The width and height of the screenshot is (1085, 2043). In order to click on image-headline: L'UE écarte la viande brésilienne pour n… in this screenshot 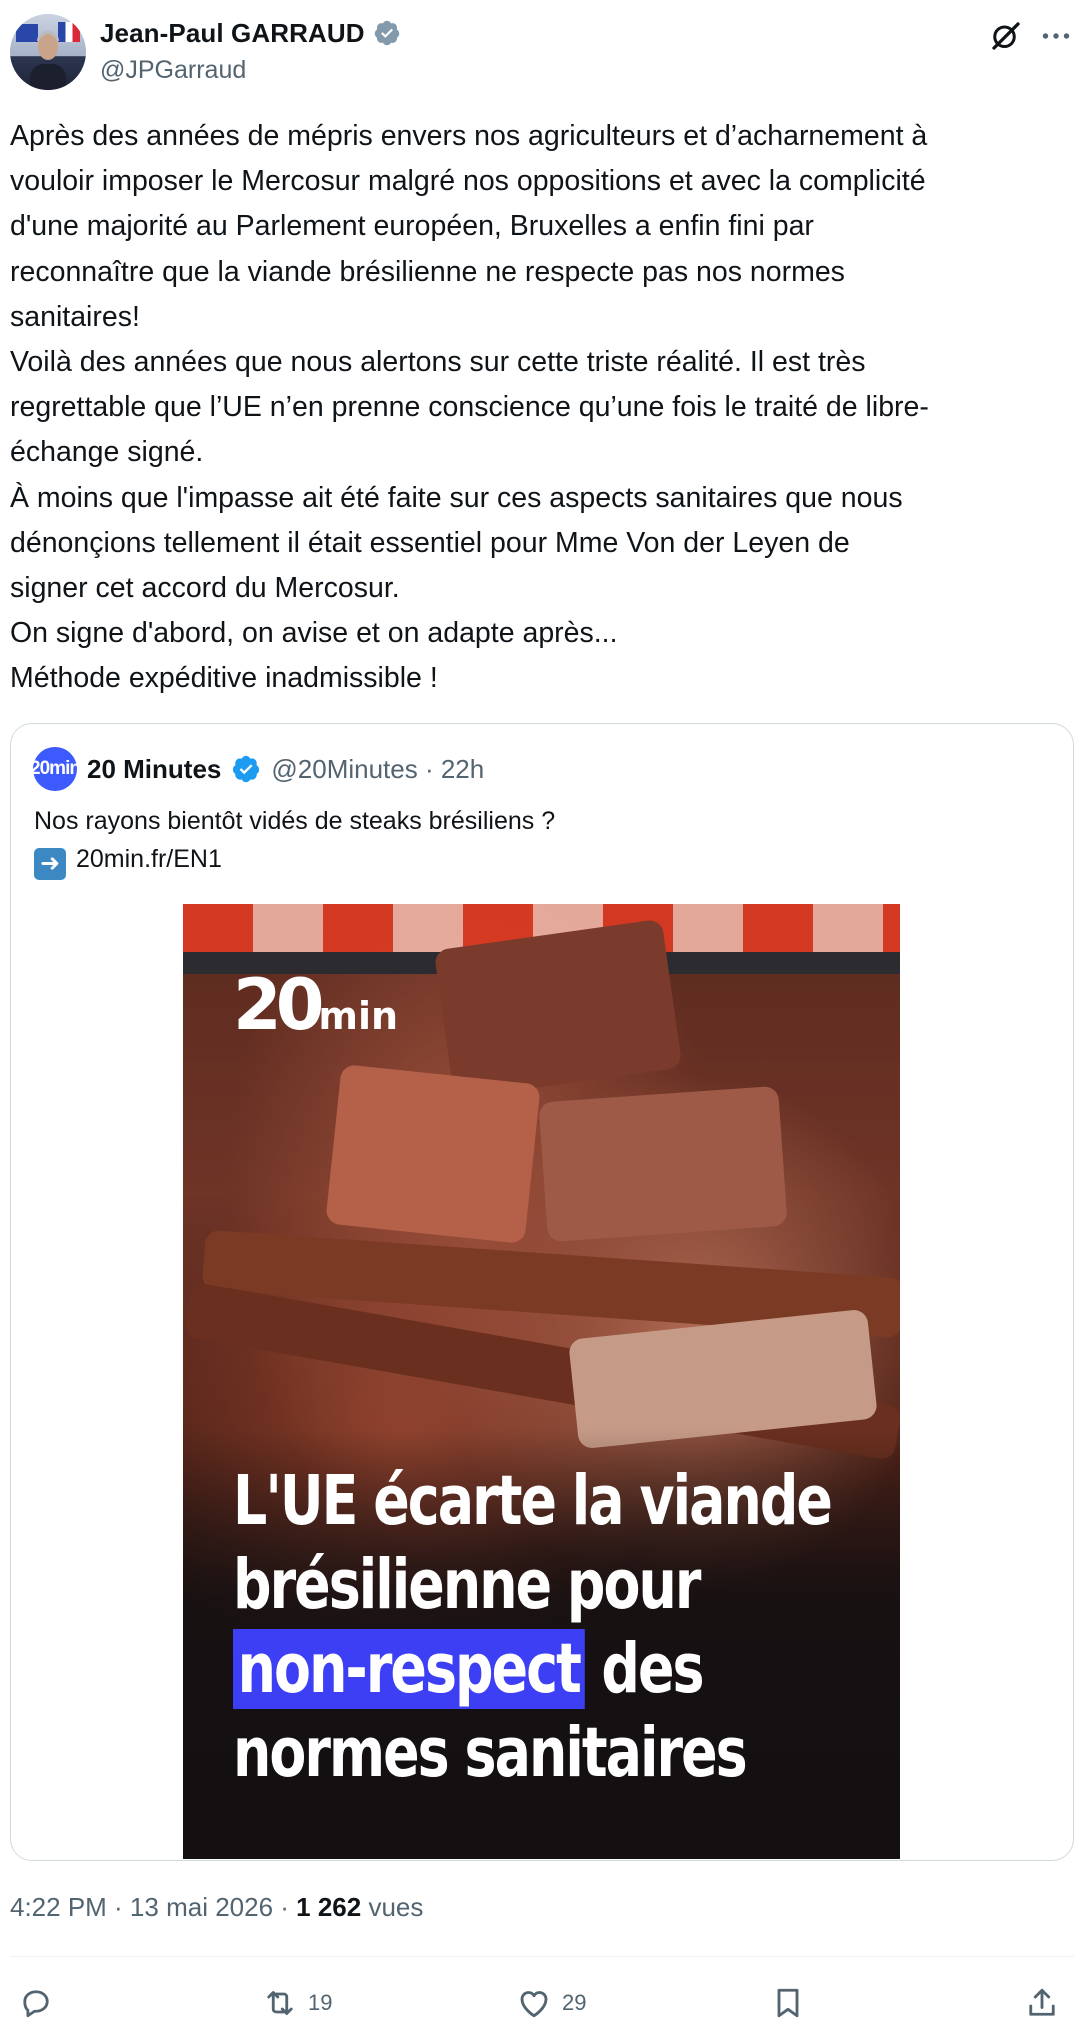, I will do `click(533, 1627)`.